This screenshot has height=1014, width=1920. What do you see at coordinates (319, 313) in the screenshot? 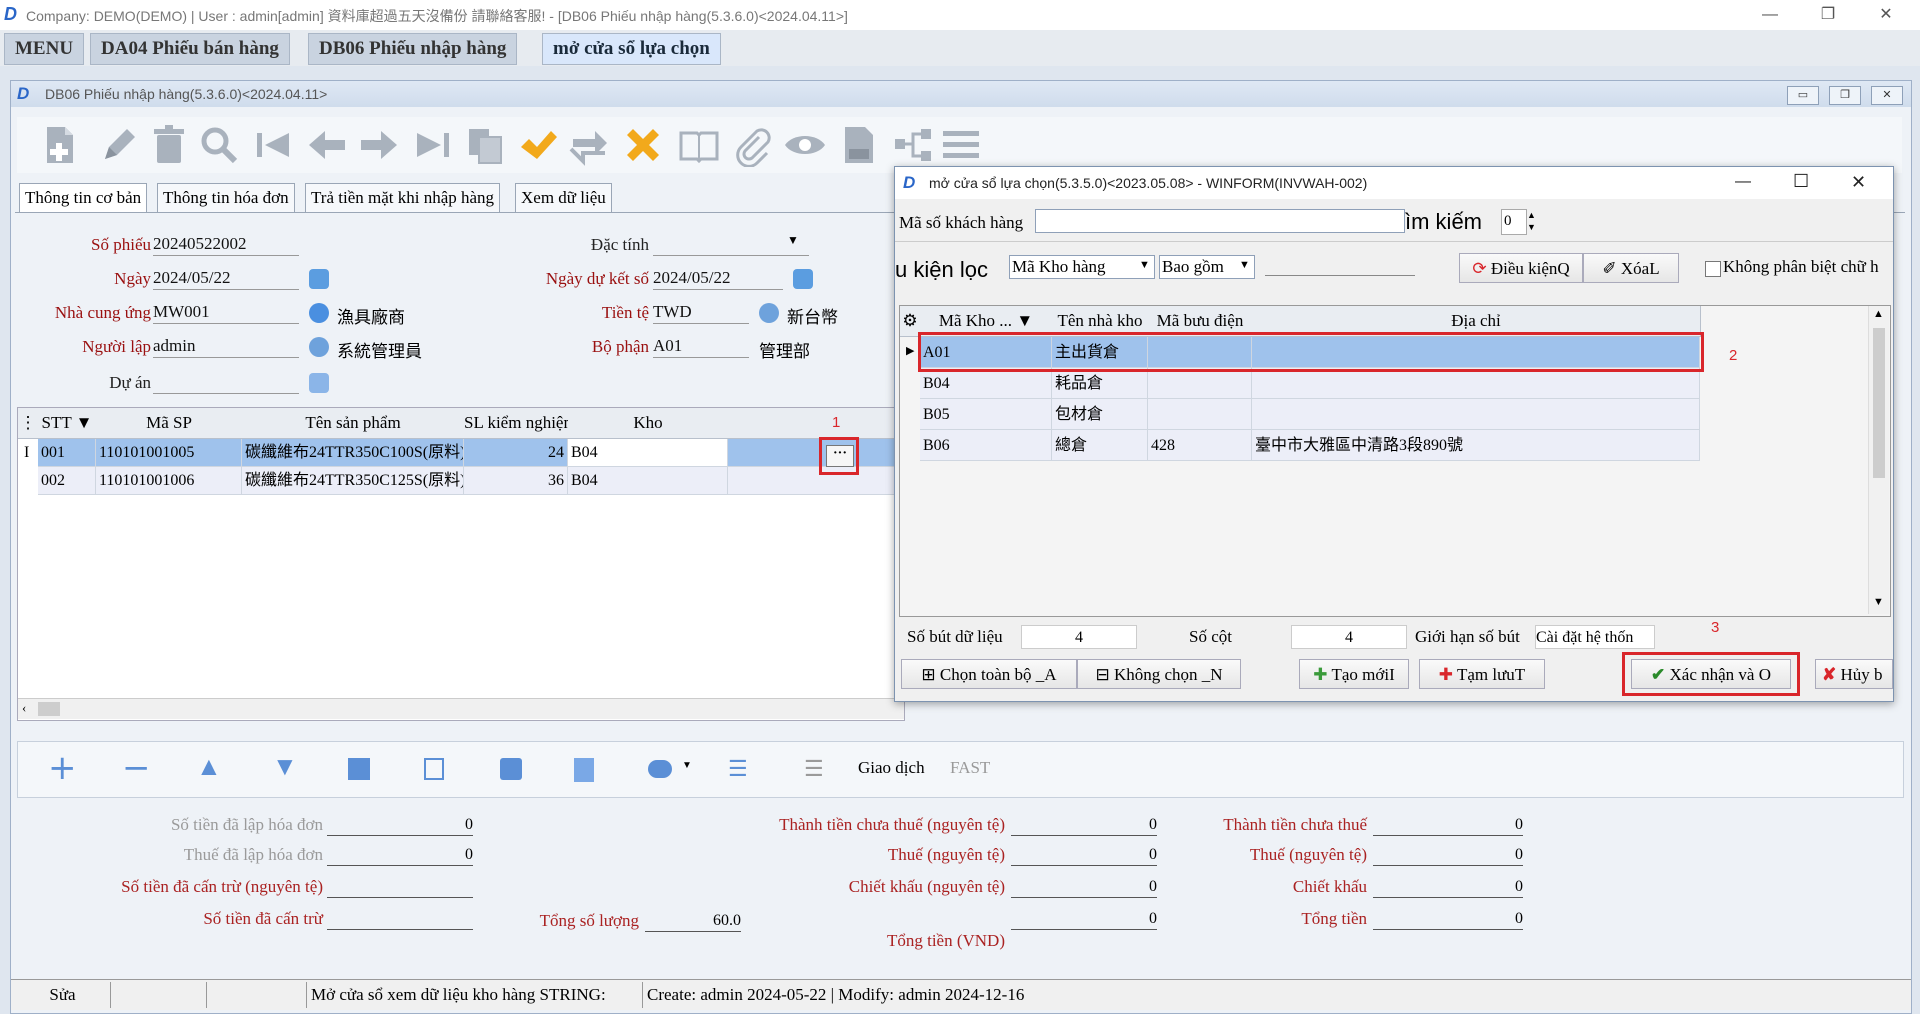
I see `supplier-icon` at bounding box center [319, 313].